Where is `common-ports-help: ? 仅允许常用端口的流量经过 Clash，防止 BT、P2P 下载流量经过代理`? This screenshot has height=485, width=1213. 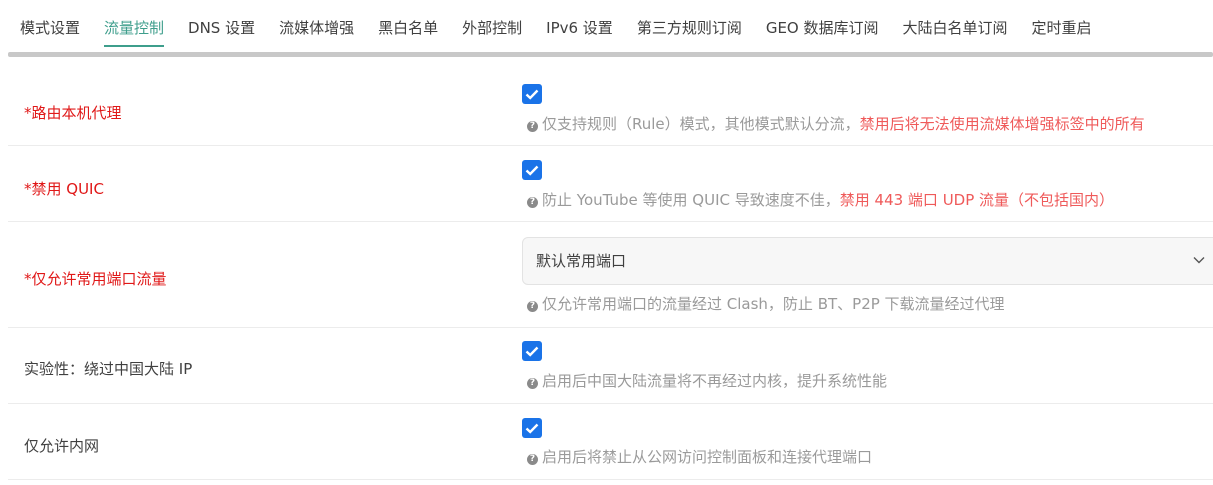 common-ports-help: ? 仅允许常用端口的流量经过 Clash，防止 BT、P2P 下载流量经过代理 is located at coordinates (870, 304).